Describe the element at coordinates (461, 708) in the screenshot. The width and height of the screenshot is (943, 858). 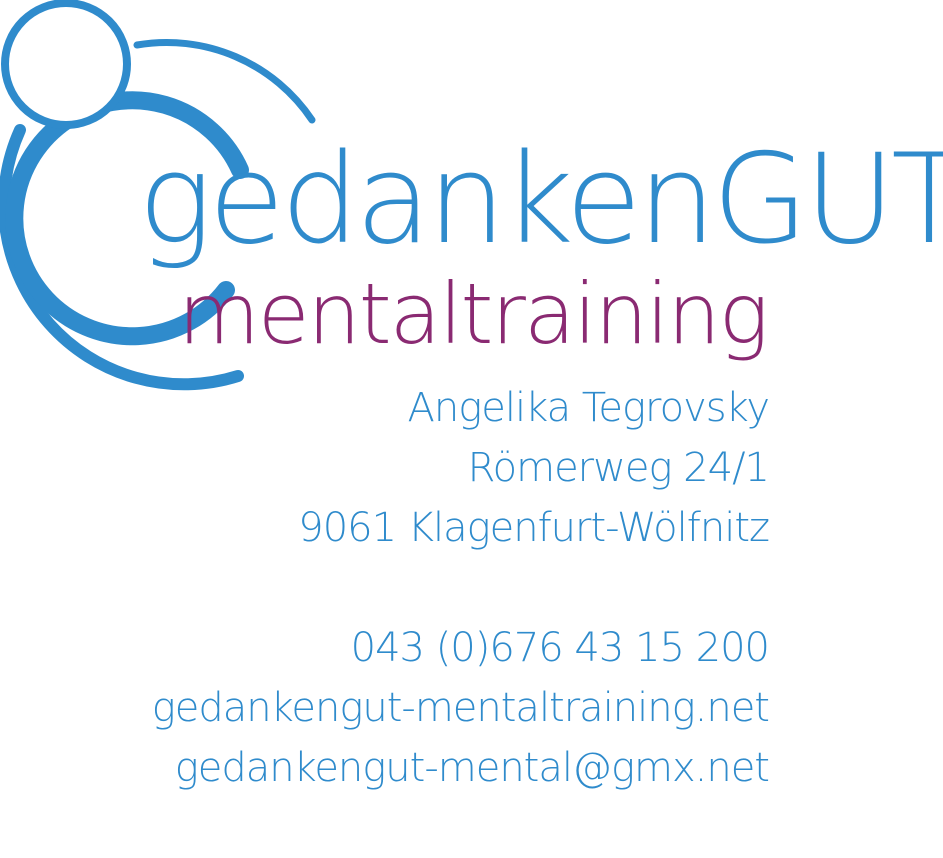
I see `contact-website: gedankengut-mentaltraining.net` at that location.